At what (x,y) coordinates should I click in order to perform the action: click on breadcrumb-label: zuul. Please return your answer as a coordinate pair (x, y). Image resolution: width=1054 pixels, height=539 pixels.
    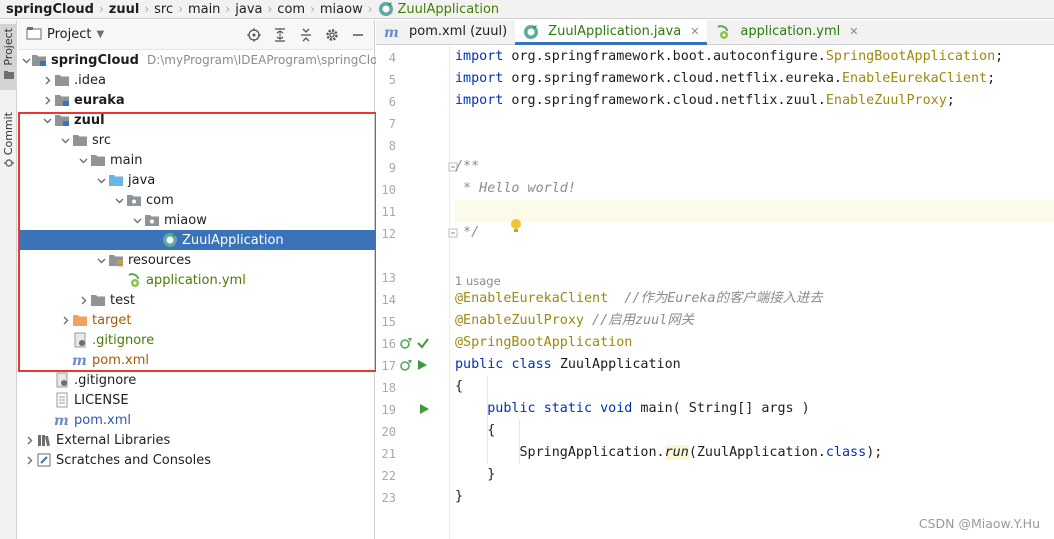
    Looking at the image, I should click on (124, 9).